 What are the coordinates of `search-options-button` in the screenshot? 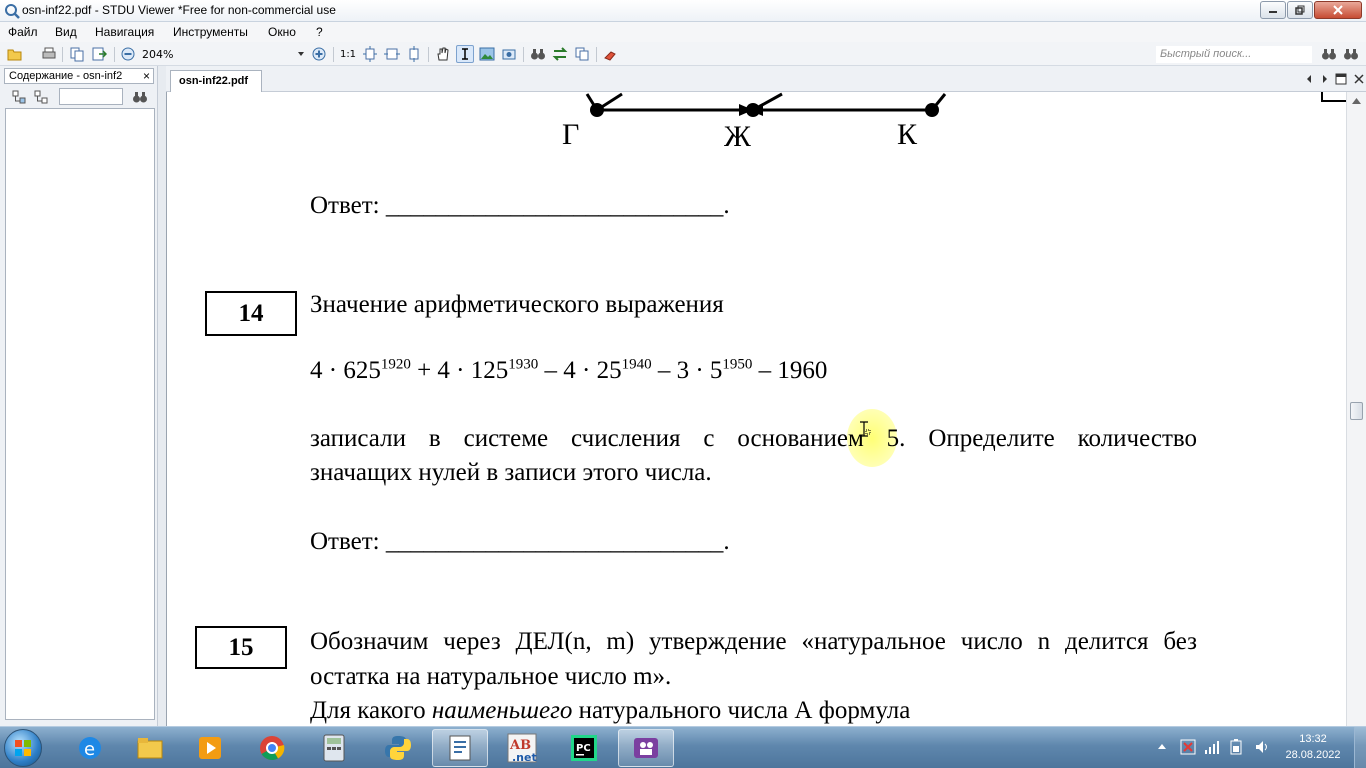 It's located at (1351, 54).